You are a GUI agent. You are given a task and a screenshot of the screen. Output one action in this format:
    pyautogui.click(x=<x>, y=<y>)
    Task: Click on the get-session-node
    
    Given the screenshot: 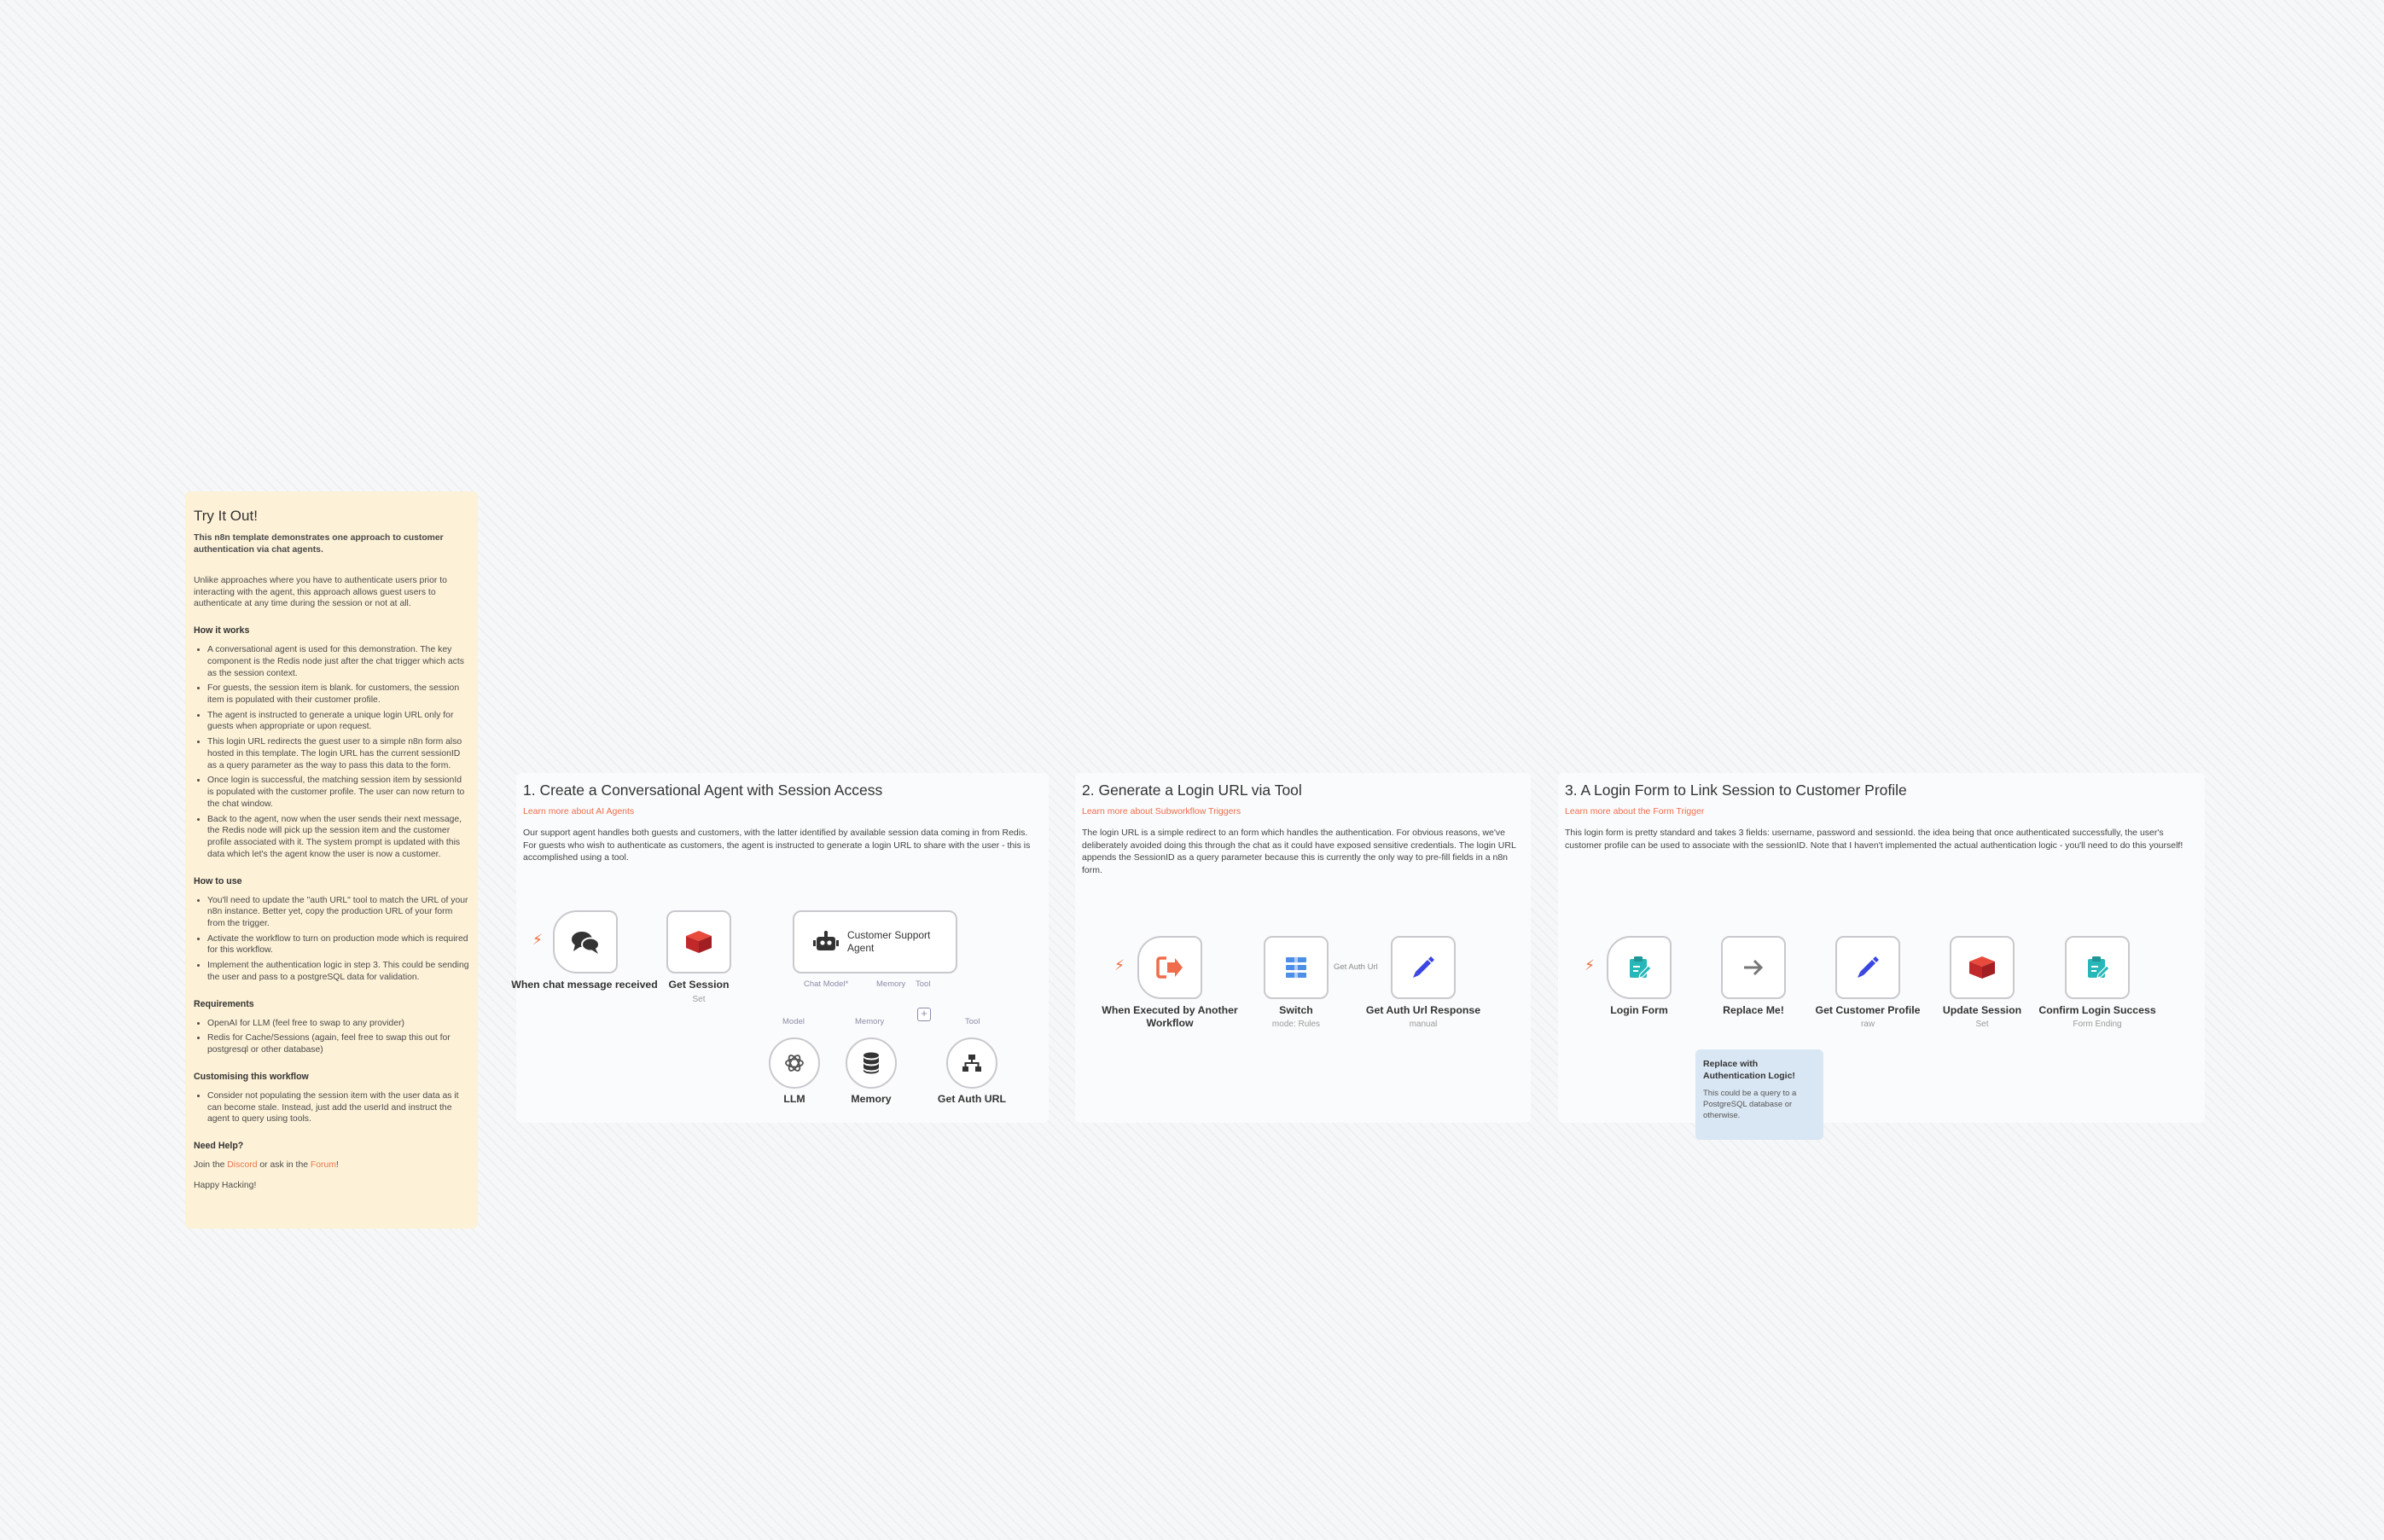 What is the action you would take?
    pyautogui.click(x=698, y=941)
    